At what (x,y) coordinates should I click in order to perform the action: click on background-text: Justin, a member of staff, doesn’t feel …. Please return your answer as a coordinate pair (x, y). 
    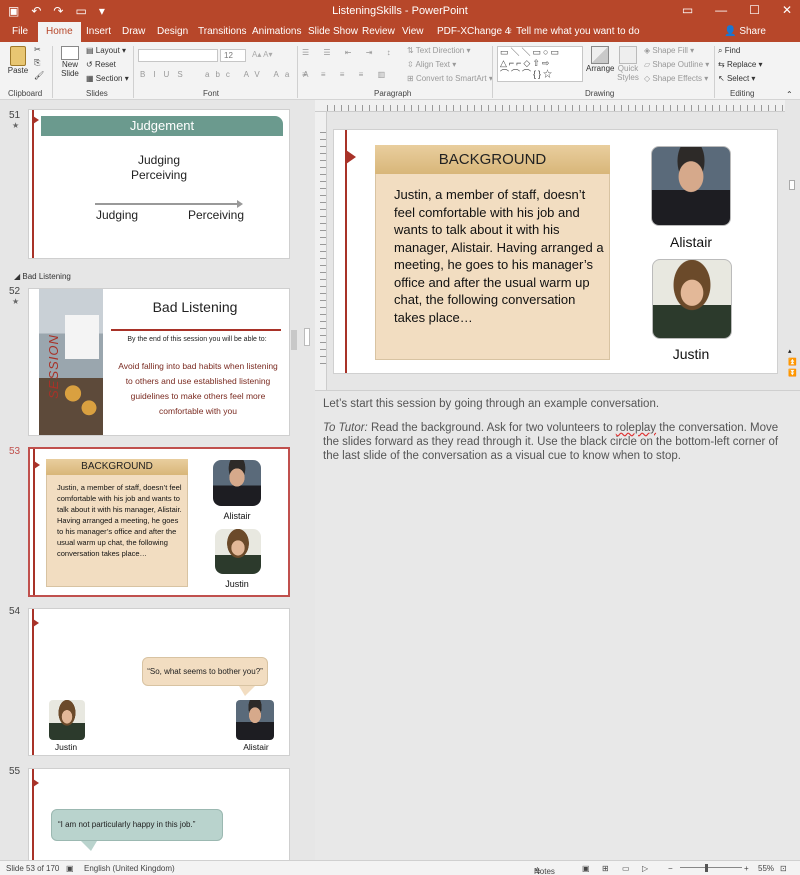
    Looking at the image, I should click on (499, 256).